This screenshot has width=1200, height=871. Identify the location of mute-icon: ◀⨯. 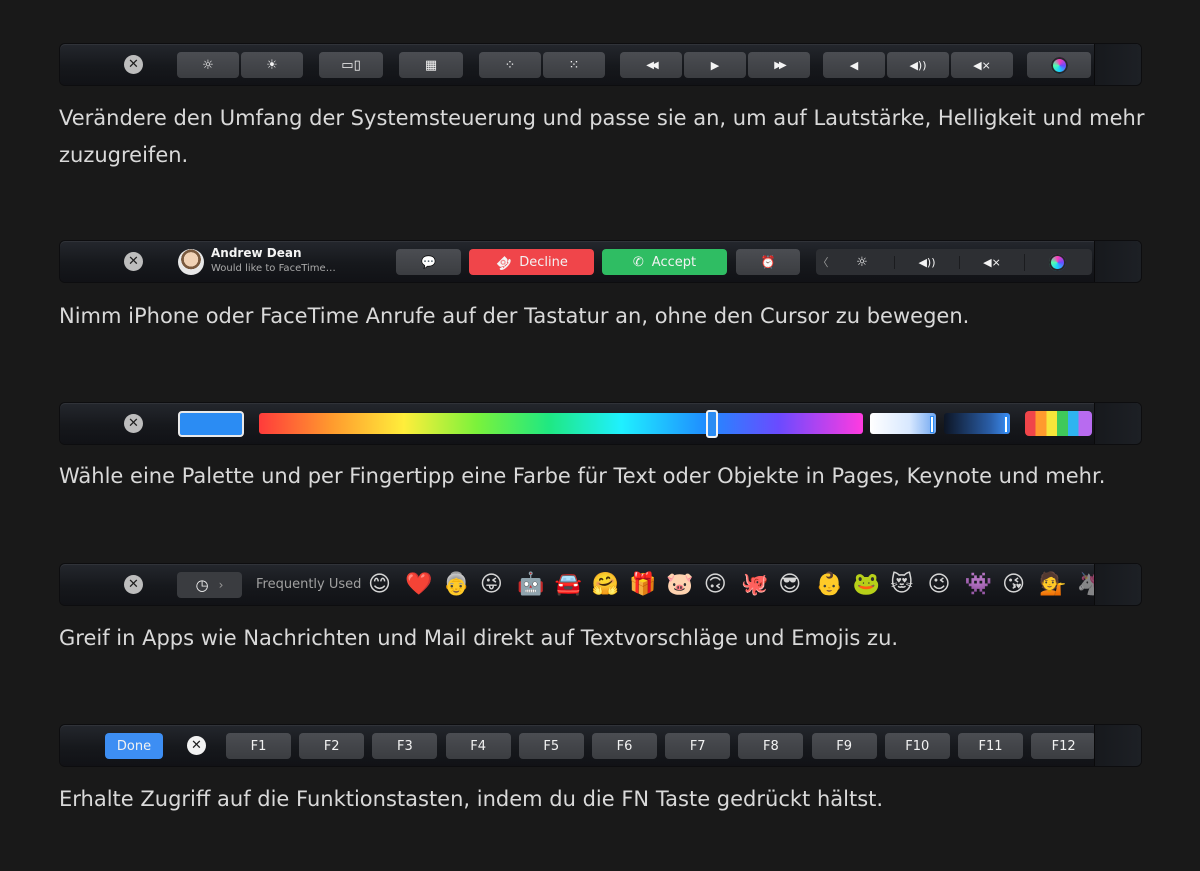
(982, 65).